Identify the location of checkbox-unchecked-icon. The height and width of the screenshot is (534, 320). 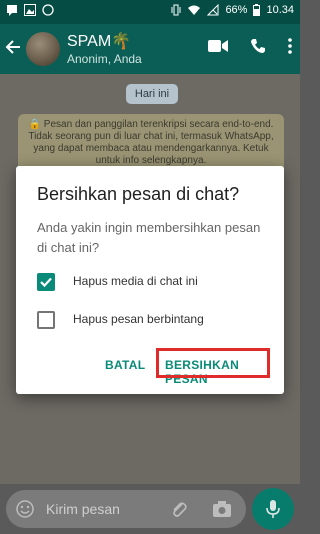
(46, 320).